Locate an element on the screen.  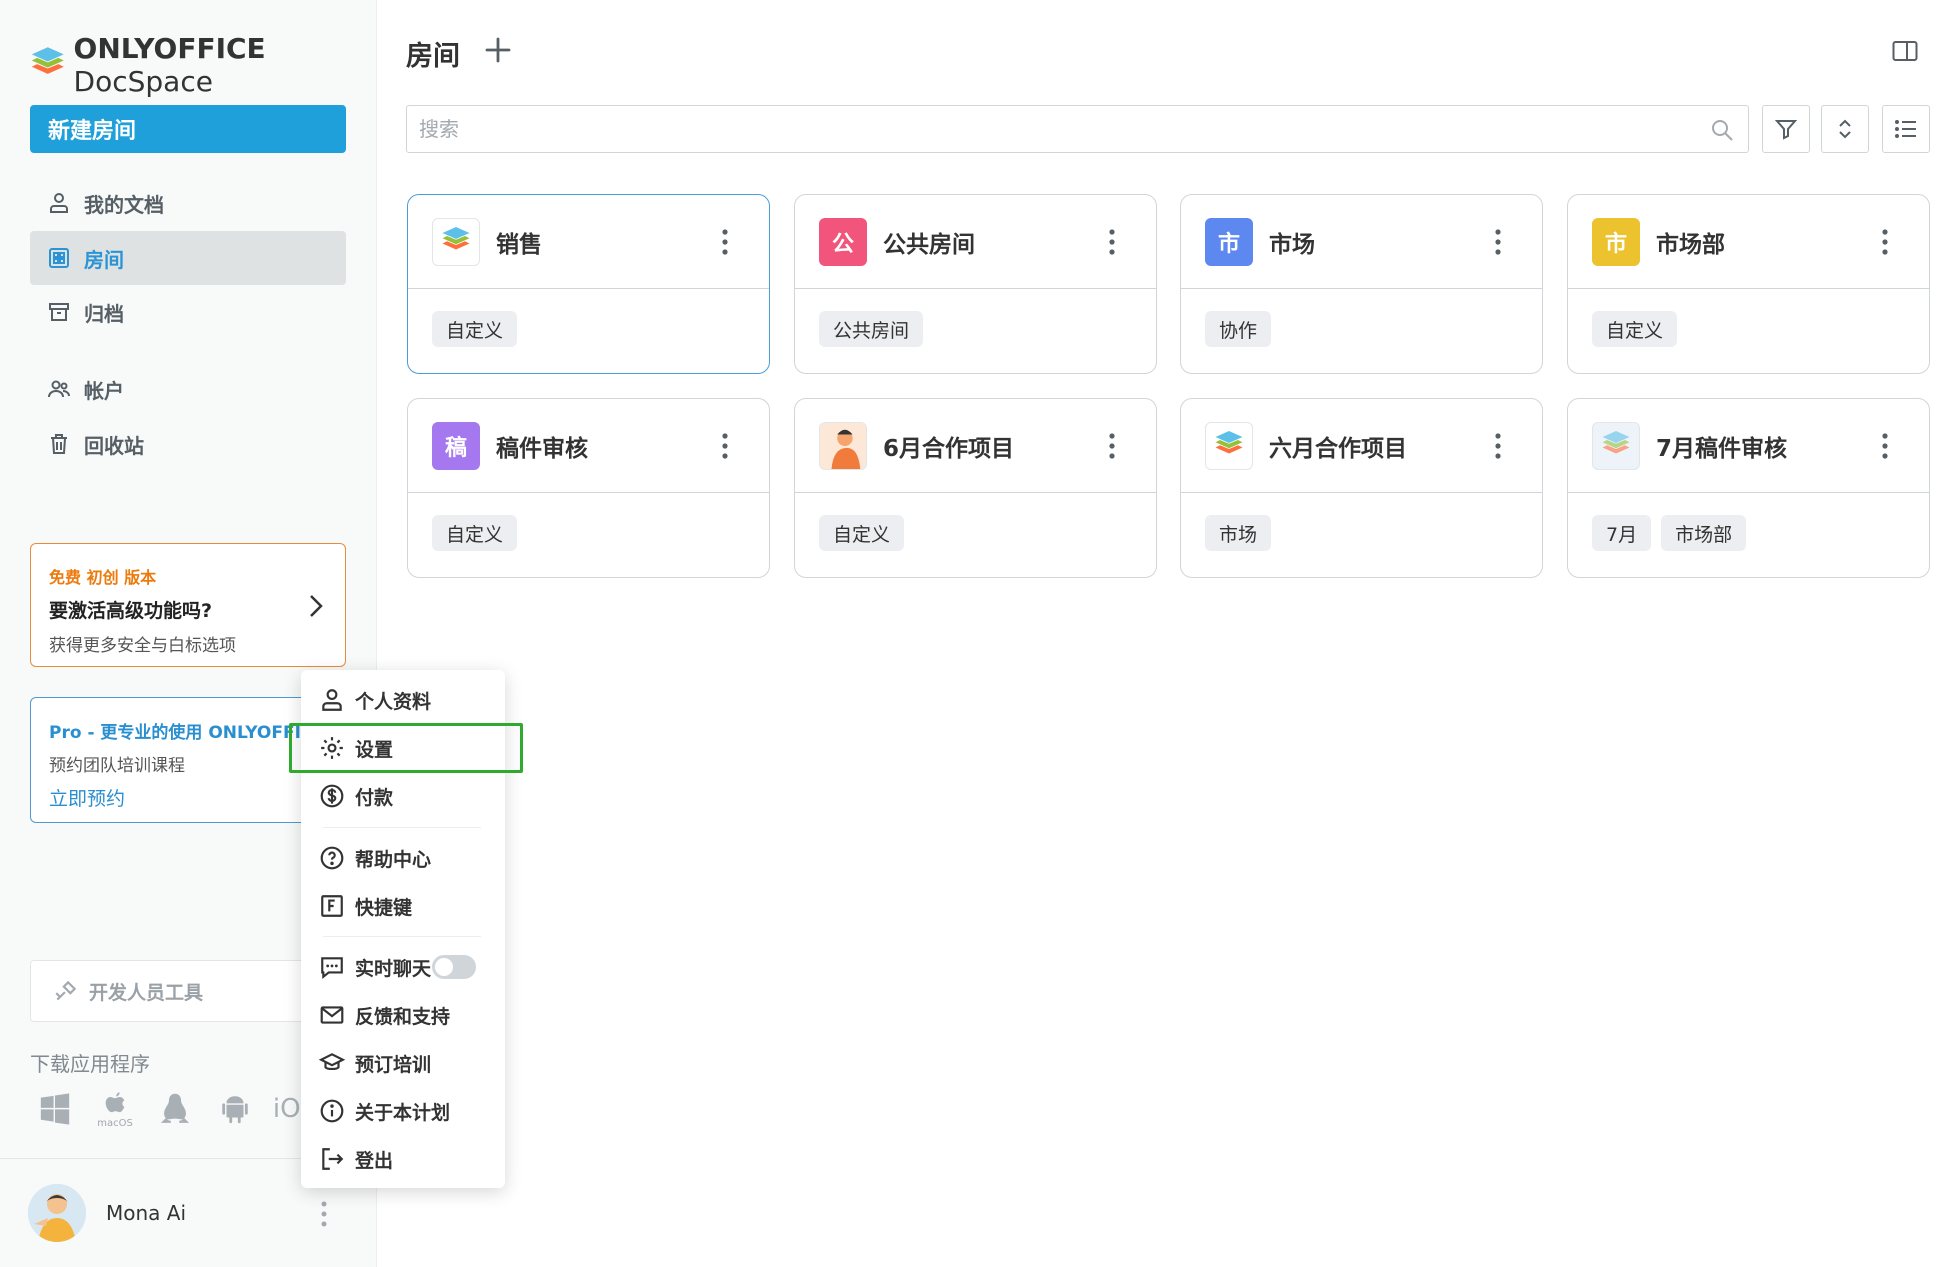
room-card: 6月合作项目 自定义 is located at coordinates (975, 488).